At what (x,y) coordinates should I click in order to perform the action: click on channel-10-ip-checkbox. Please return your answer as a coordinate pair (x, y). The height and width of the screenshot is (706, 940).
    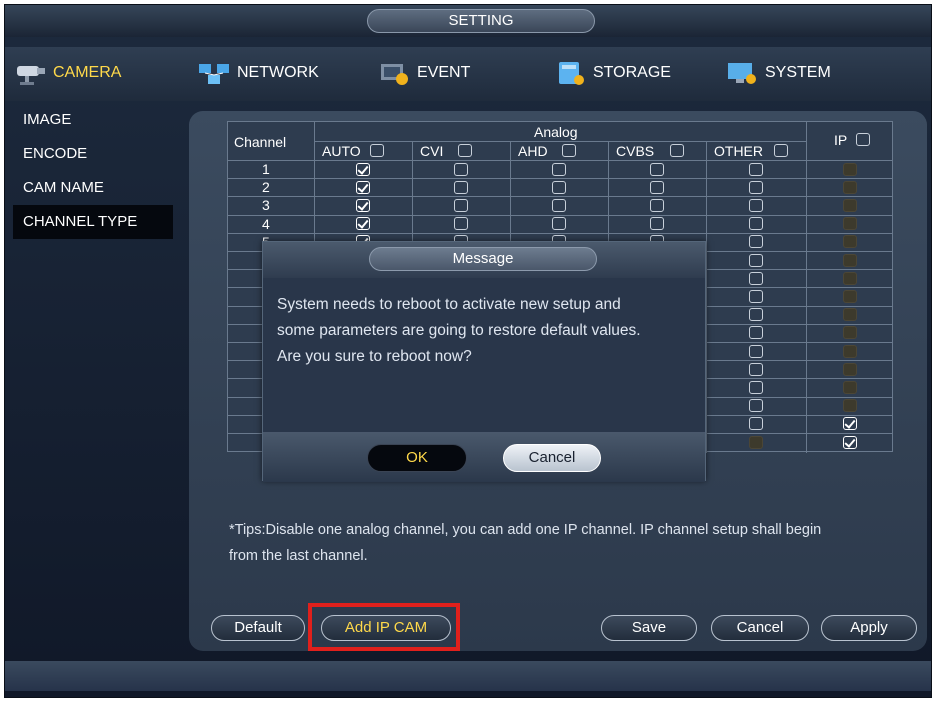
    Looking at the image, I should click on (850, 333).